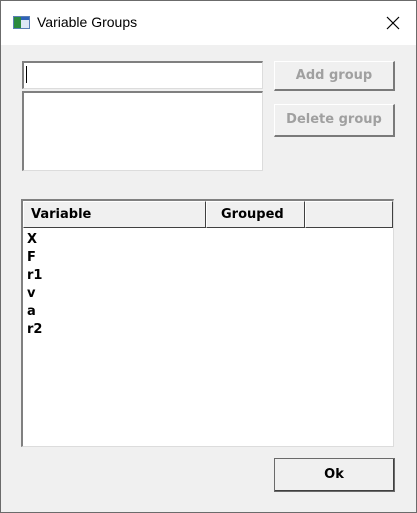 This screenshot has height=513, width=417. What do you see at coordinates (34, 330) in the screenshot?
I see `table-row: r2` at bounding box center [34, 330].